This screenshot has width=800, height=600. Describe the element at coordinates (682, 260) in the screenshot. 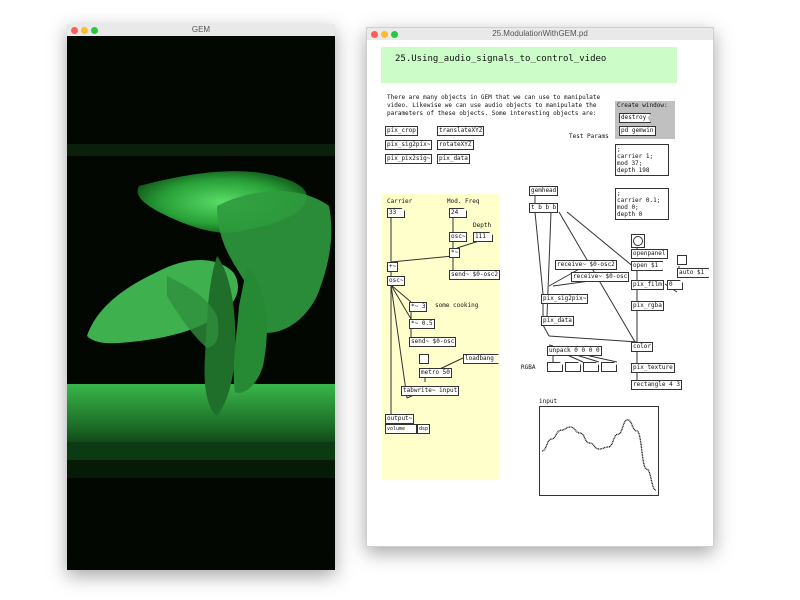

I see `auto-toggle` at that location.